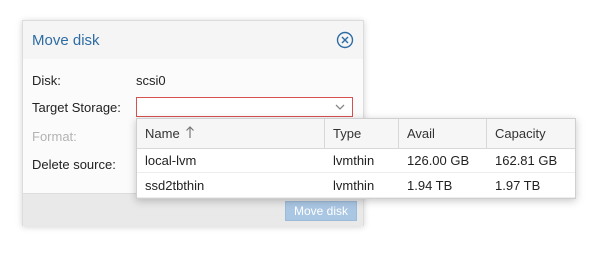 This screenshot has height=256, width=600. What do you see at coordinates (526, 160) in the screenshot?
I see `cell-capacity: 162.81 GB` at bounding box center [526, 160].